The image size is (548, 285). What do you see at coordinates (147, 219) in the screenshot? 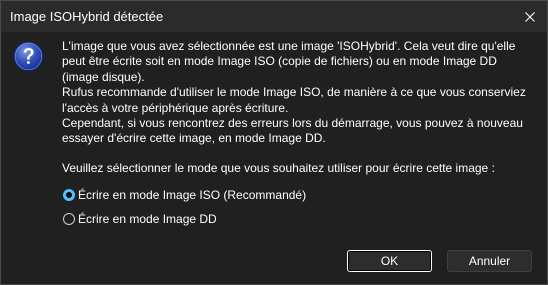
I see `radio-label-dd: Écrire en mode Image DD` at bounding box center [147, 219].